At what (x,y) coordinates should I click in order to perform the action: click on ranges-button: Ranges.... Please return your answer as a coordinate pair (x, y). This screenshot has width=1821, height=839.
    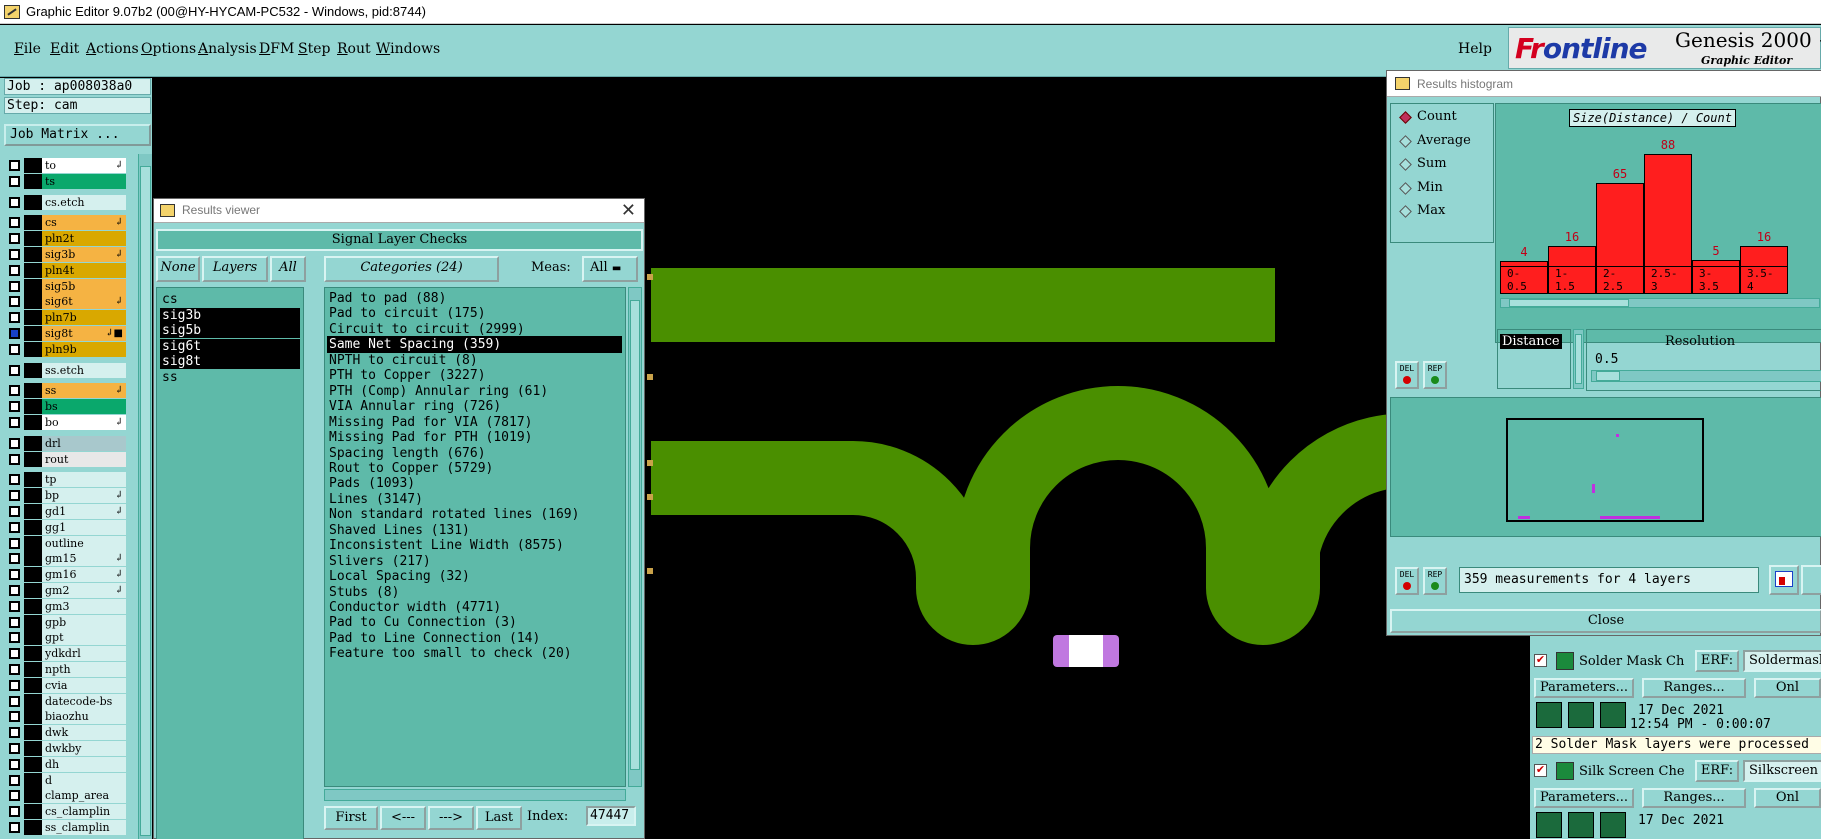
    Looking at the image, I should click on (1694, 688).